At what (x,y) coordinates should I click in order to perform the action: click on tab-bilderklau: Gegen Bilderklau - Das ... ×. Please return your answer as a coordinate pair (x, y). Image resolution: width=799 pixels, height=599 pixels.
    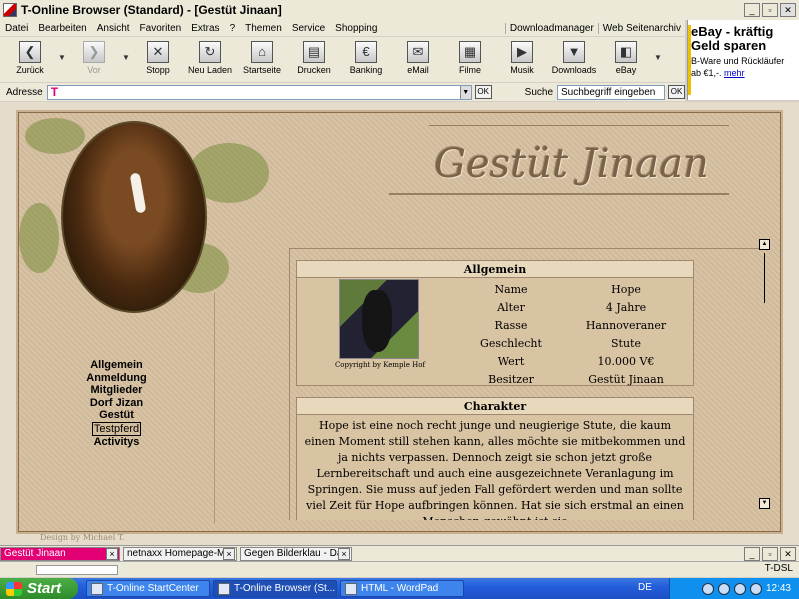
    Looking at the image, I should click on (296, 553).